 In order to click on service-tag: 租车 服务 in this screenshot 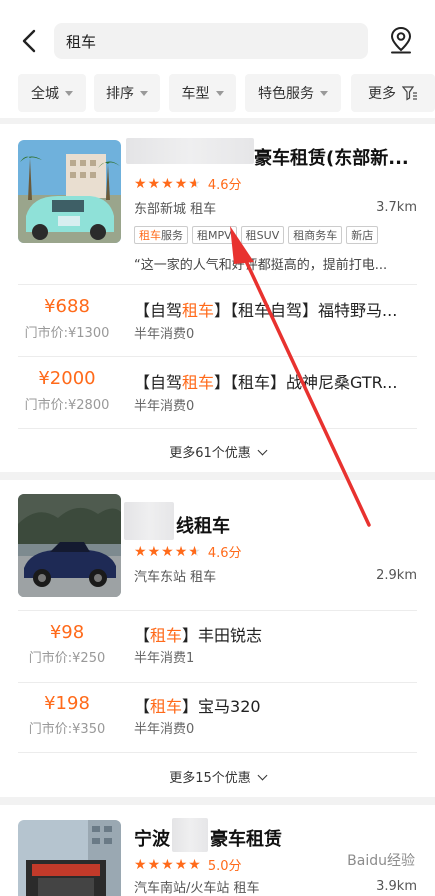, I will do `click(161, 235)`.